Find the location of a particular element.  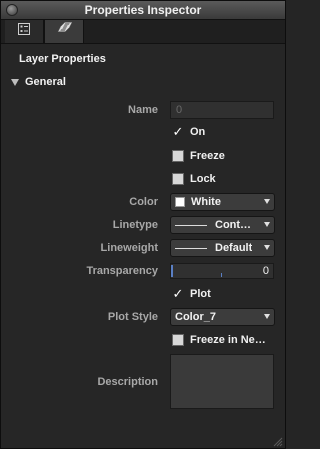

group-label: General is located at coordinates (45, 82).